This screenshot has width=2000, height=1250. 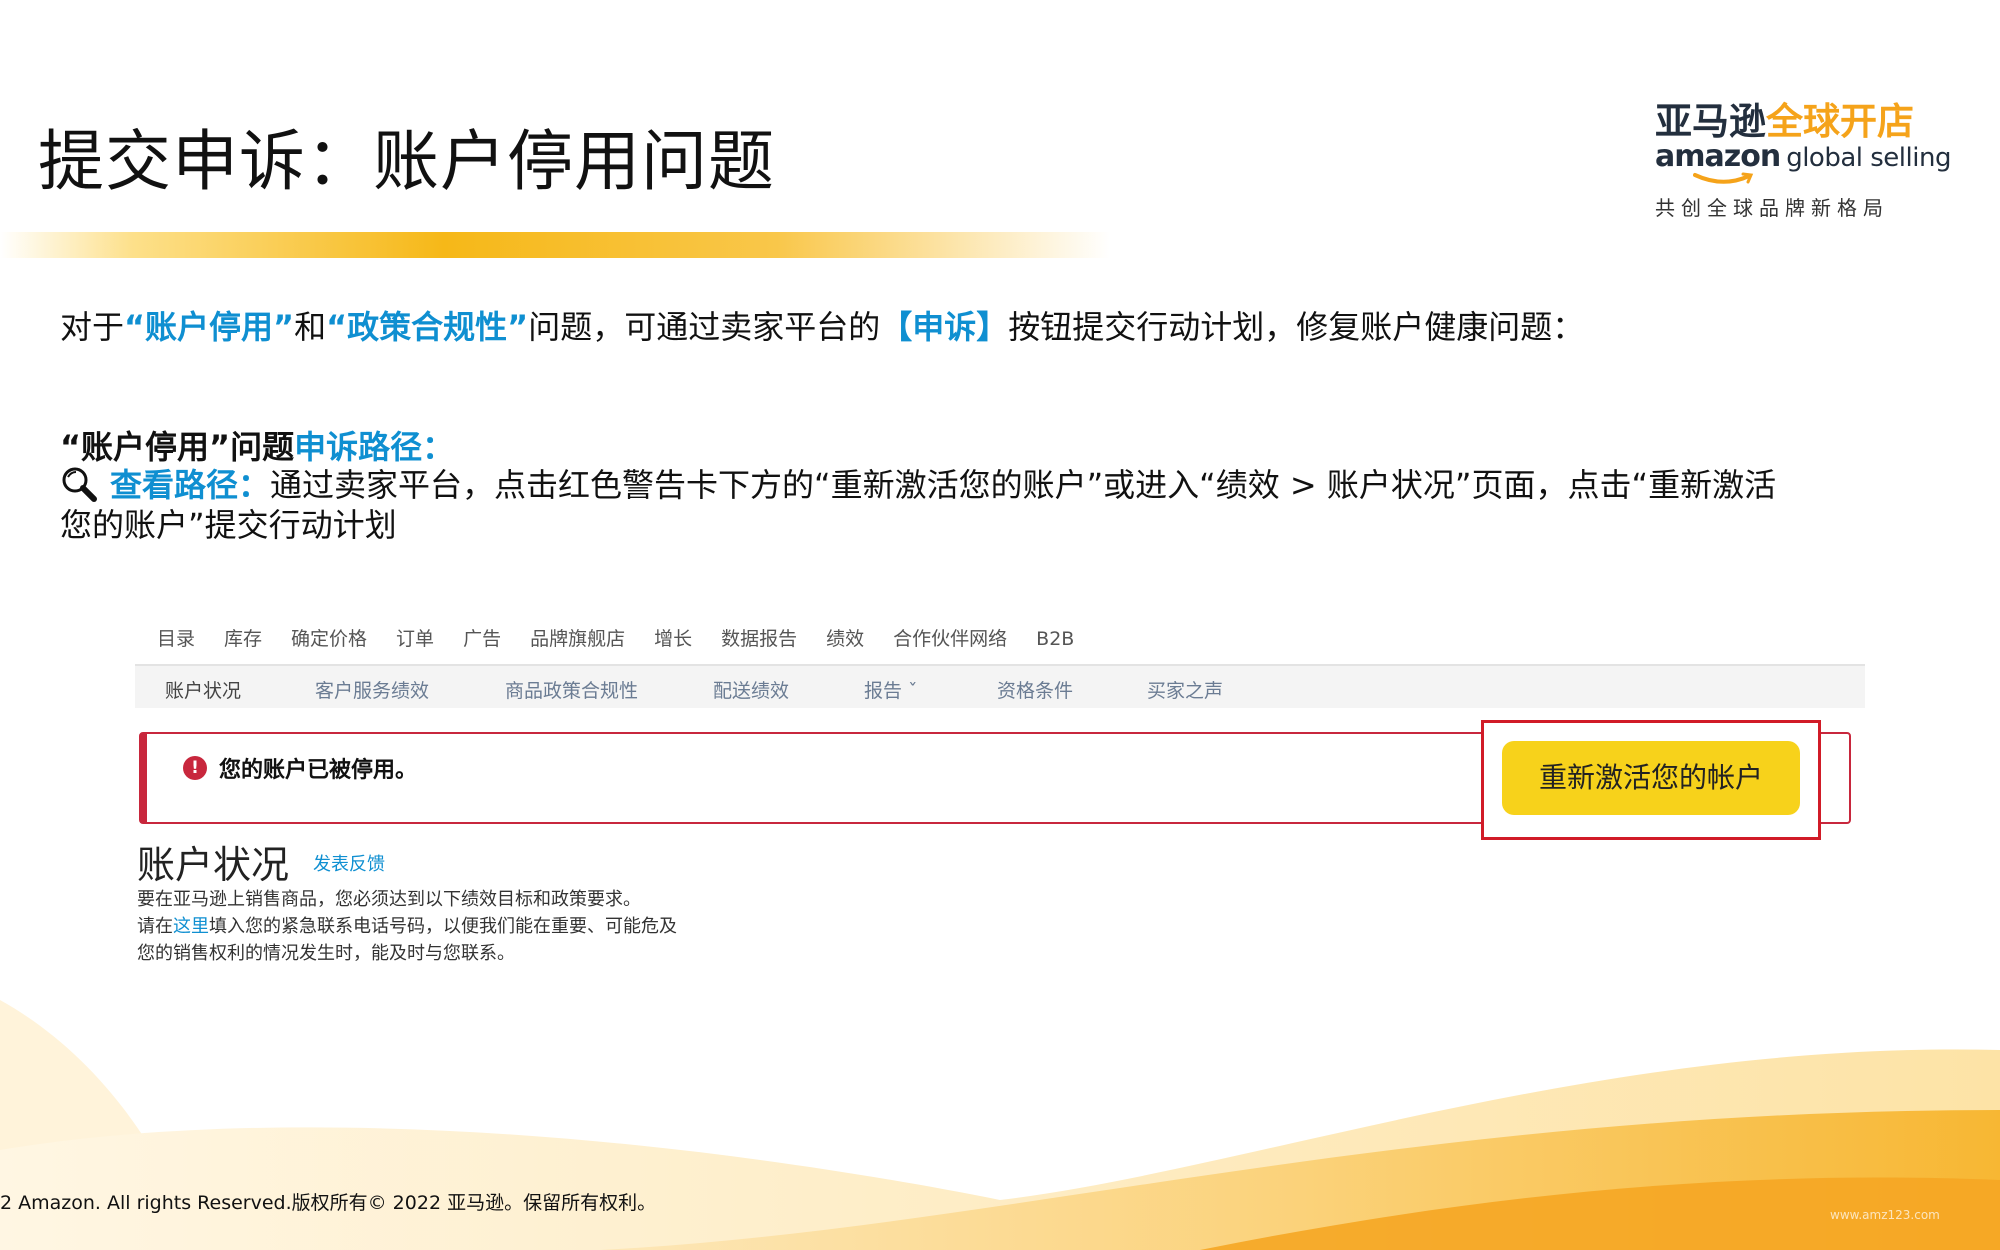 I want to click on amazon-global-selling-logo: 亚马逊全球开店 amazon global selling 共创全球品牌新格局, so click(x=1803, y=163).